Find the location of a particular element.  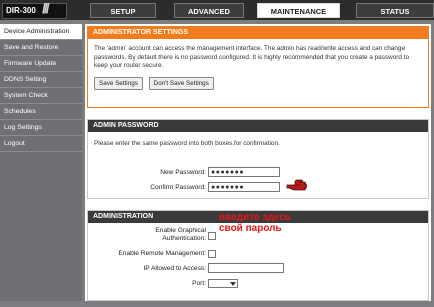

graphical-auth-label-line1: Enable Graphical is located at coordinates (180, 230).